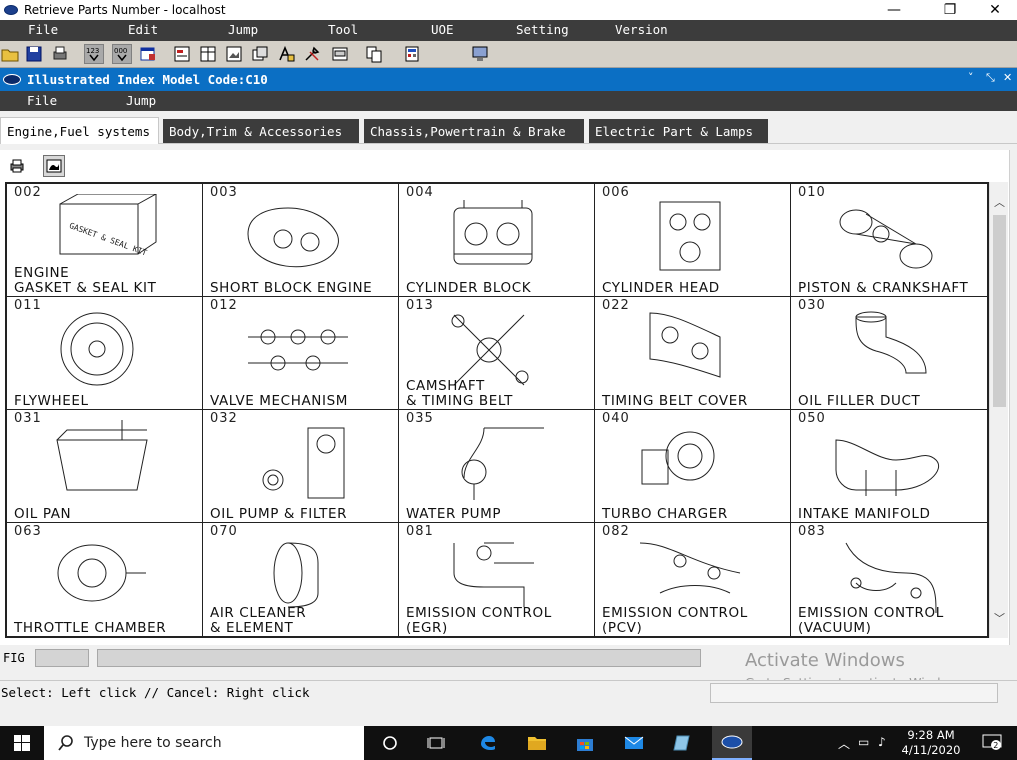  I want to click on chevron-down-icon: ˅, so click(971, 77).